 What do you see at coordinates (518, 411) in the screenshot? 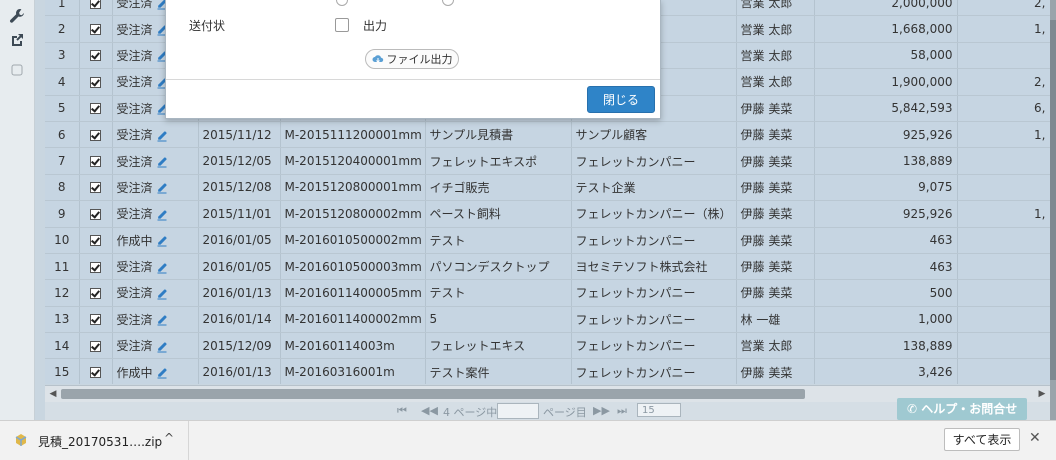
I see `page-number-input` at bounding box center [518, 411].